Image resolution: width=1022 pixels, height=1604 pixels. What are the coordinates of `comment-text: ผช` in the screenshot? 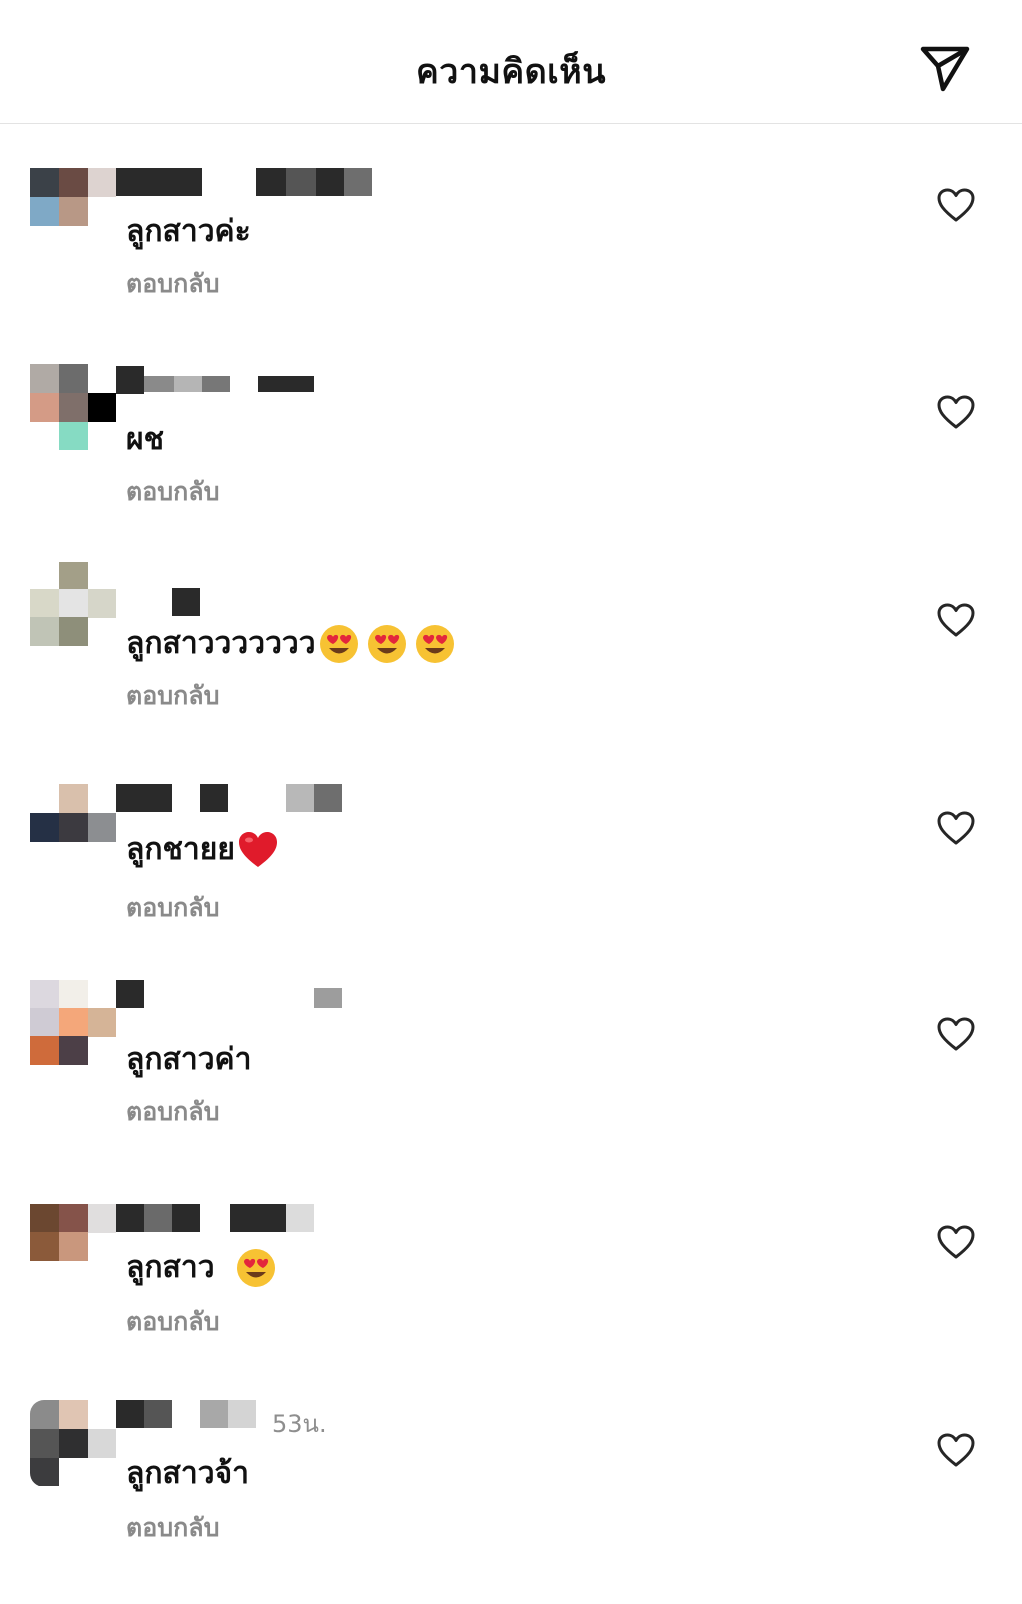 It's located at (145, 439).